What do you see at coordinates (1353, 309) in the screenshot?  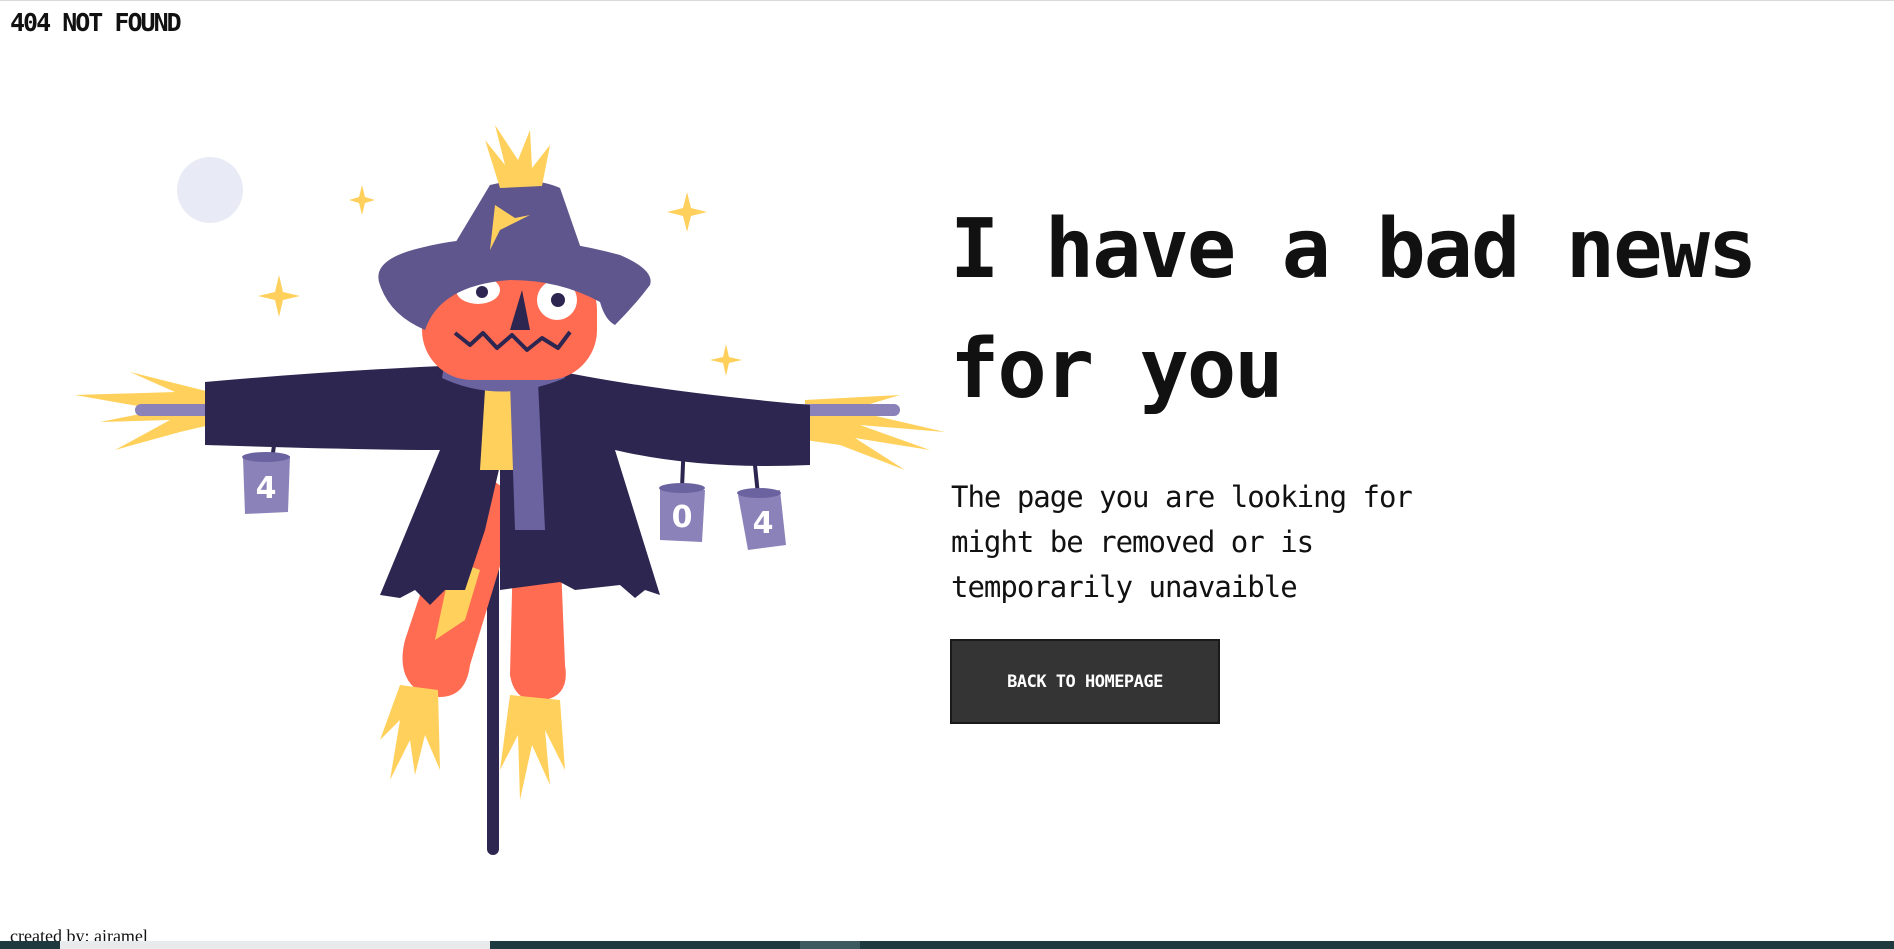 I see `page-headline: I have a bad news for you` at bounding box center [1353, 309].